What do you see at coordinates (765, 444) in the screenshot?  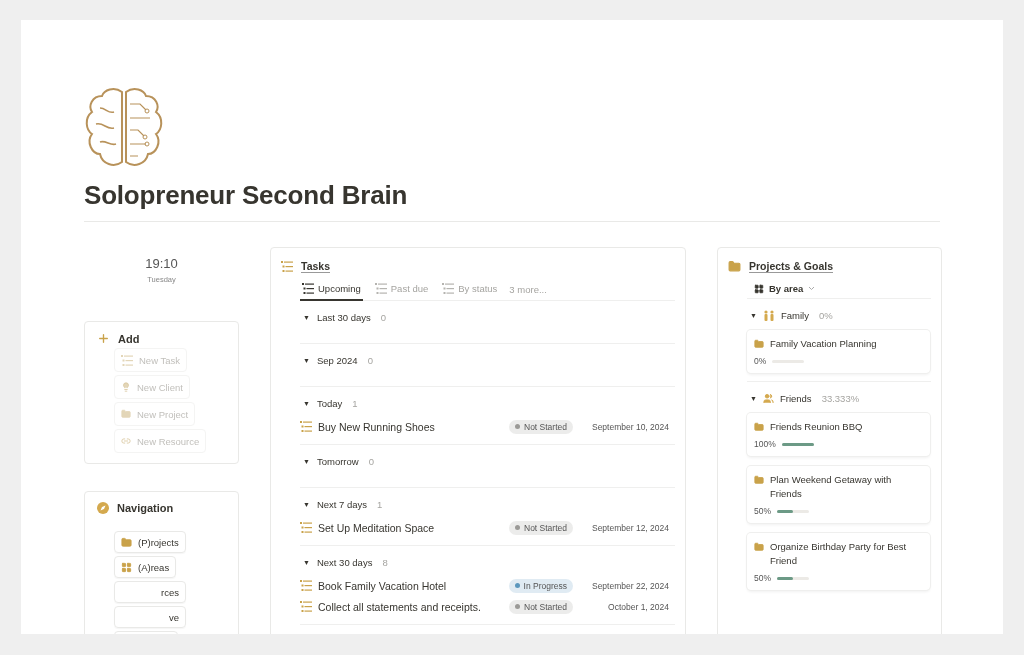 I see `progress-percent: 100%` at bounding box center [765, 444].